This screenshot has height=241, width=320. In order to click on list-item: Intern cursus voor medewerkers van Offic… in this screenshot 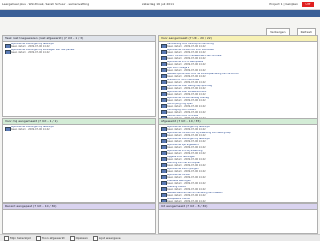, I will do `click(238, 57)`.